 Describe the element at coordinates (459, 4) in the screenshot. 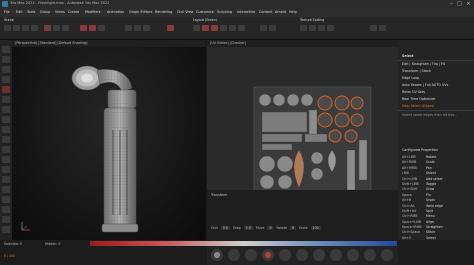

I see `maximize-button: □` at that location.